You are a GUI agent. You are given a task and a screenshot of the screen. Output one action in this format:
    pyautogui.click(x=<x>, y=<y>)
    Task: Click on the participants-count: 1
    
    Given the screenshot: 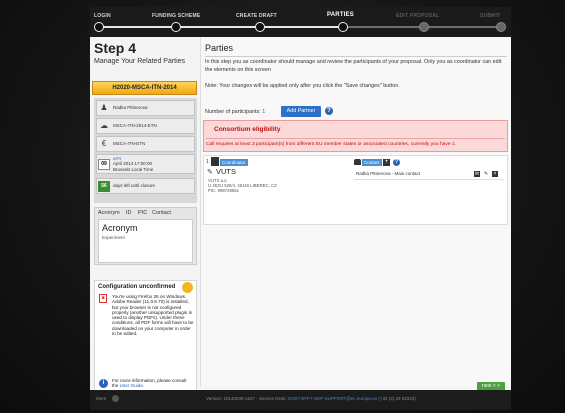 What is the action you would take?
    pyautogui.click(x=264, y=112)
    